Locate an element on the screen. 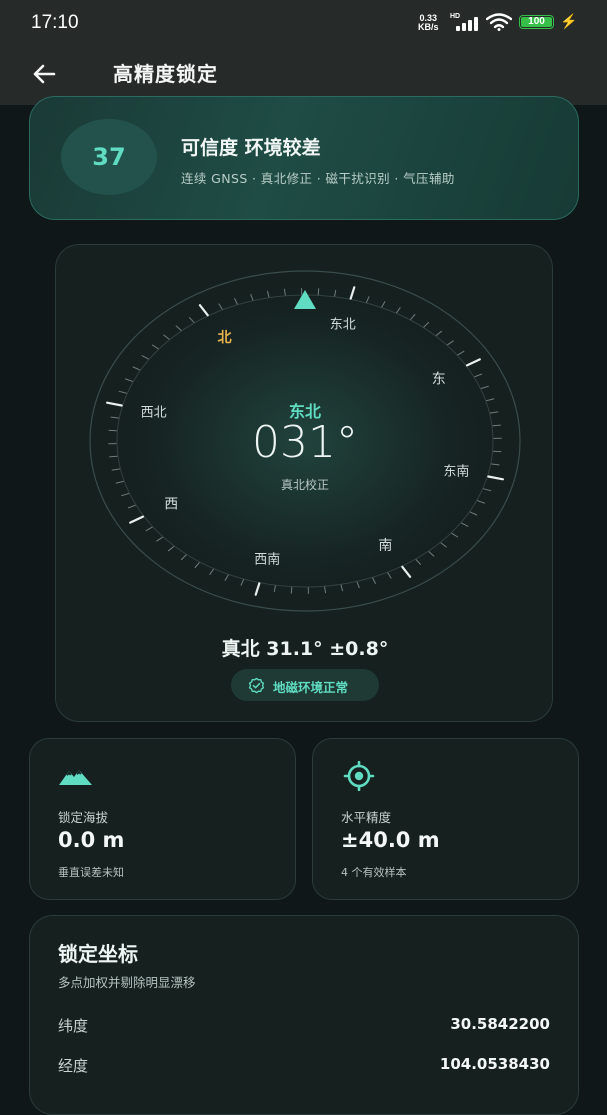 The image size is (607, 1115). altitude-value: 0.0 m is located at coordinates (91, 840).